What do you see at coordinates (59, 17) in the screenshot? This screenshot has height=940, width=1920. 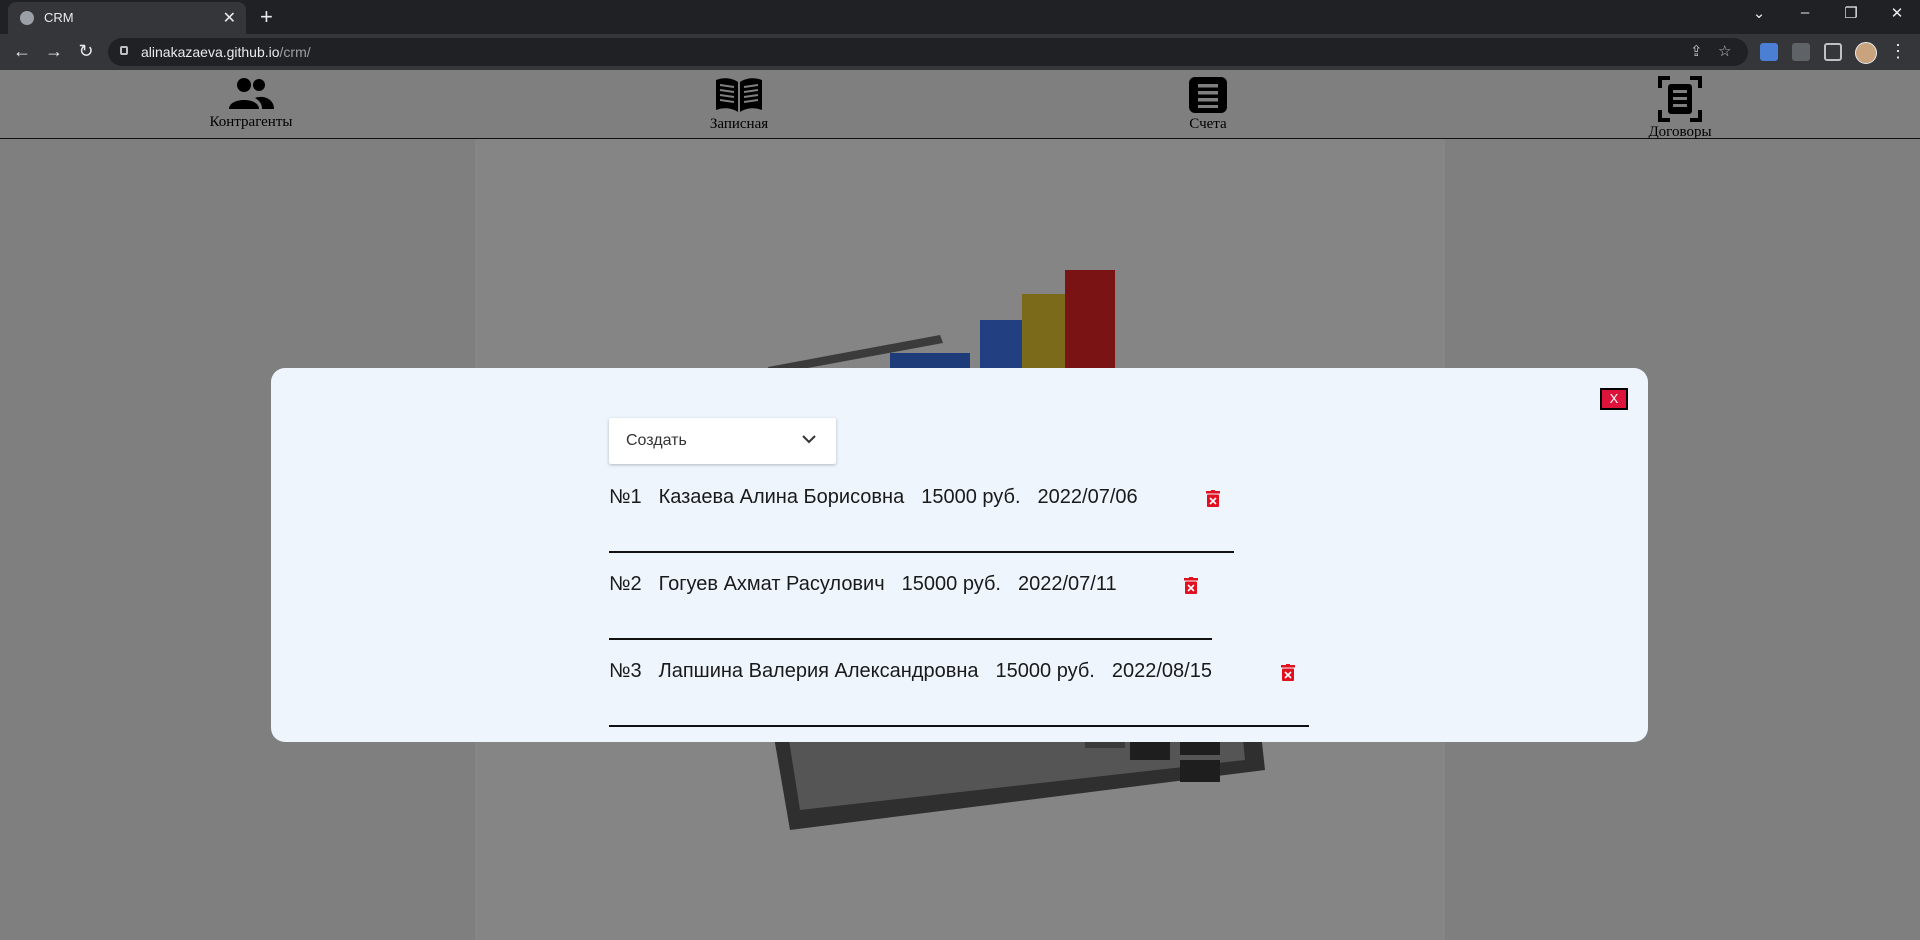 I see `tab-title: CRM` at bounding box center [59, 17].